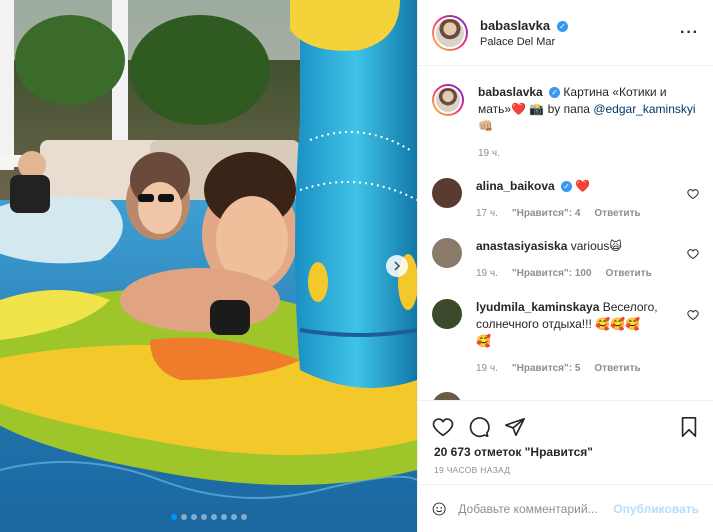  Describe the element at coordinates (439, 509) in the screenshot. I see `smiley-icon` at that location.